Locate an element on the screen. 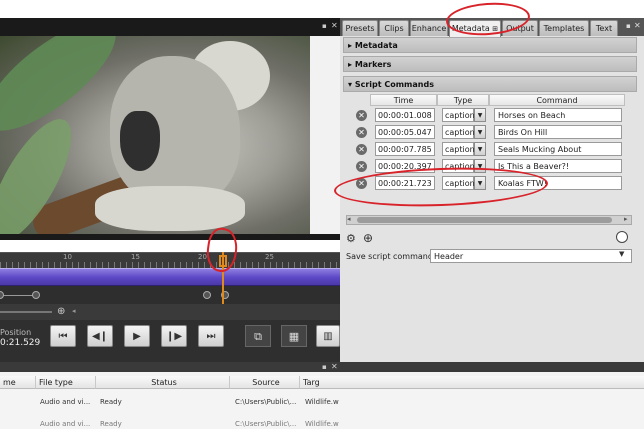 The height and width of the screenshot is (429, 644). video-margin is located at coordinates (325, 135).